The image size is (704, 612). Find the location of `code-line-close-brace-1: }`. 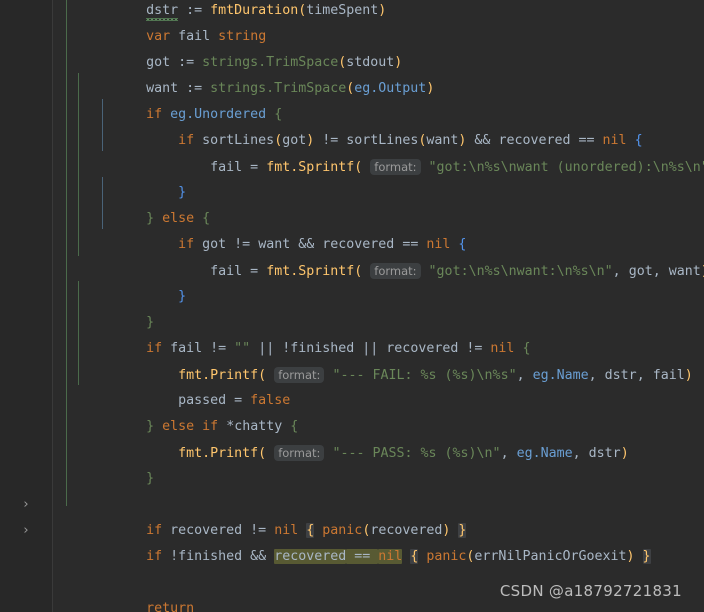

code-line-close-brace-1: } is located at coordinates (182, 192).